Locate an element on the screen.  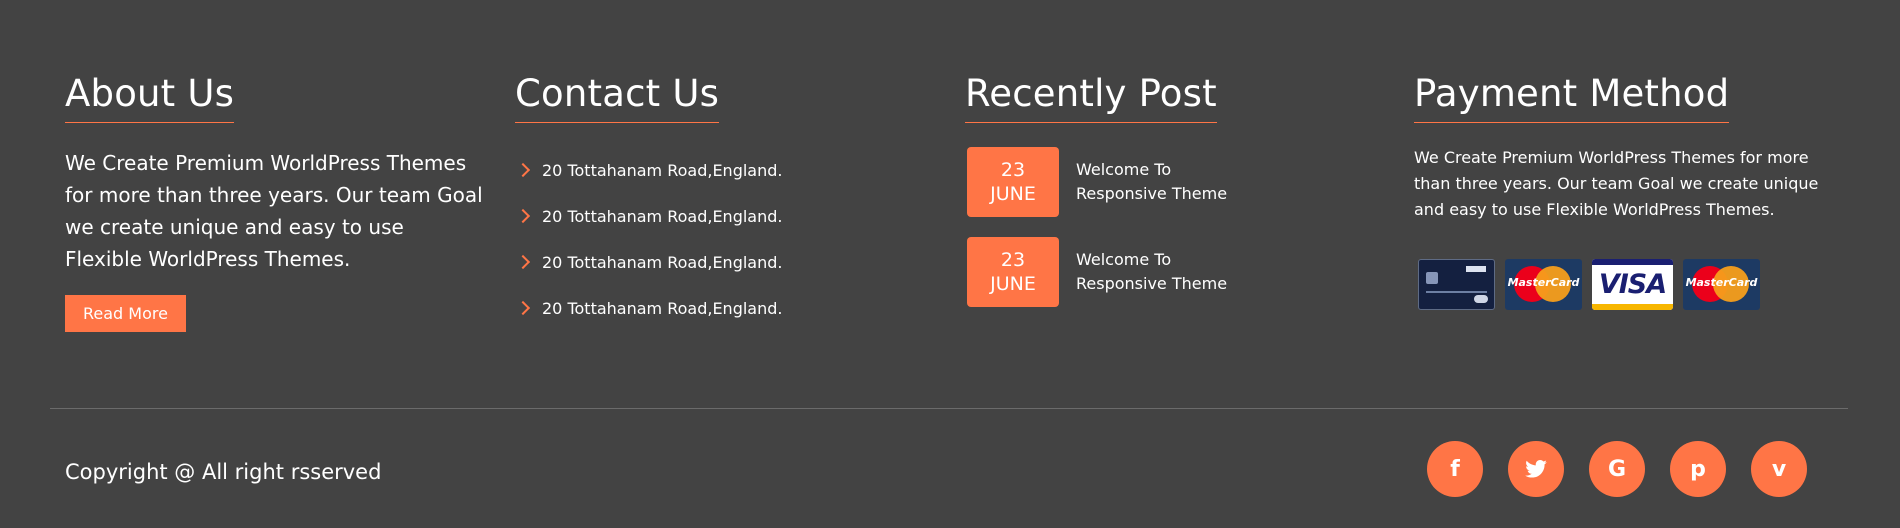
visa-label: VISA is located at coordinates (1632, 284).